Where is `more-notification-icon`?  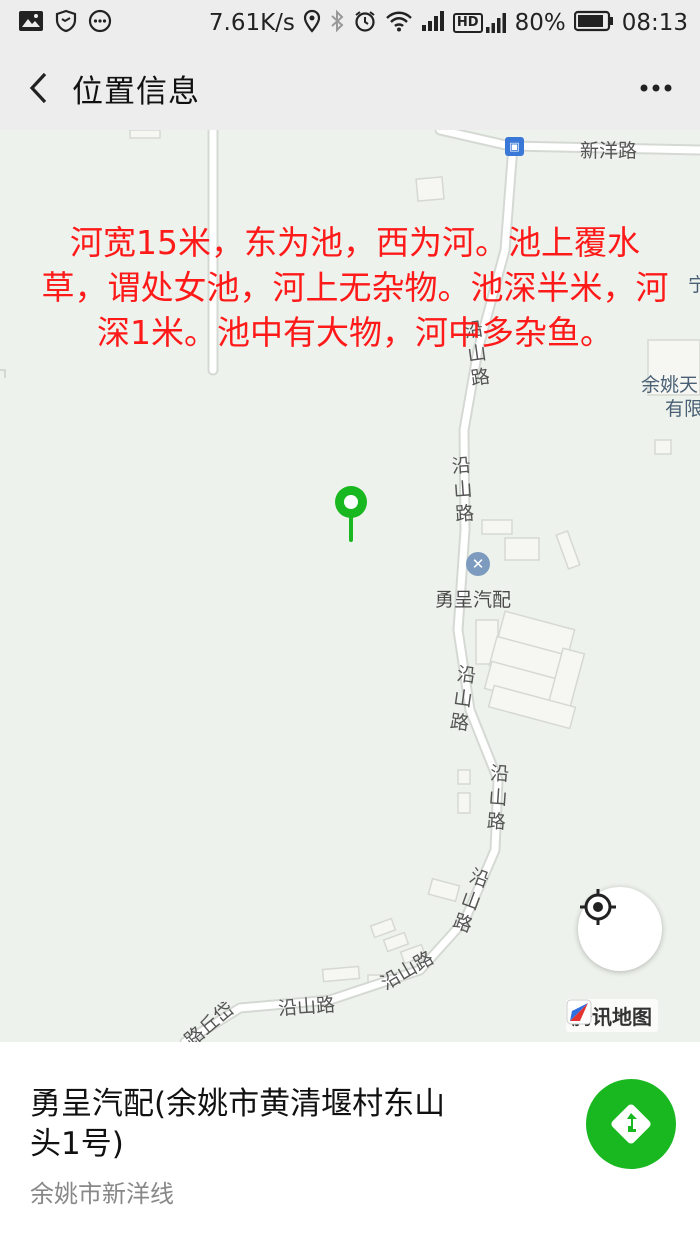 more-notification-icon is located at coordinates (100, 23).